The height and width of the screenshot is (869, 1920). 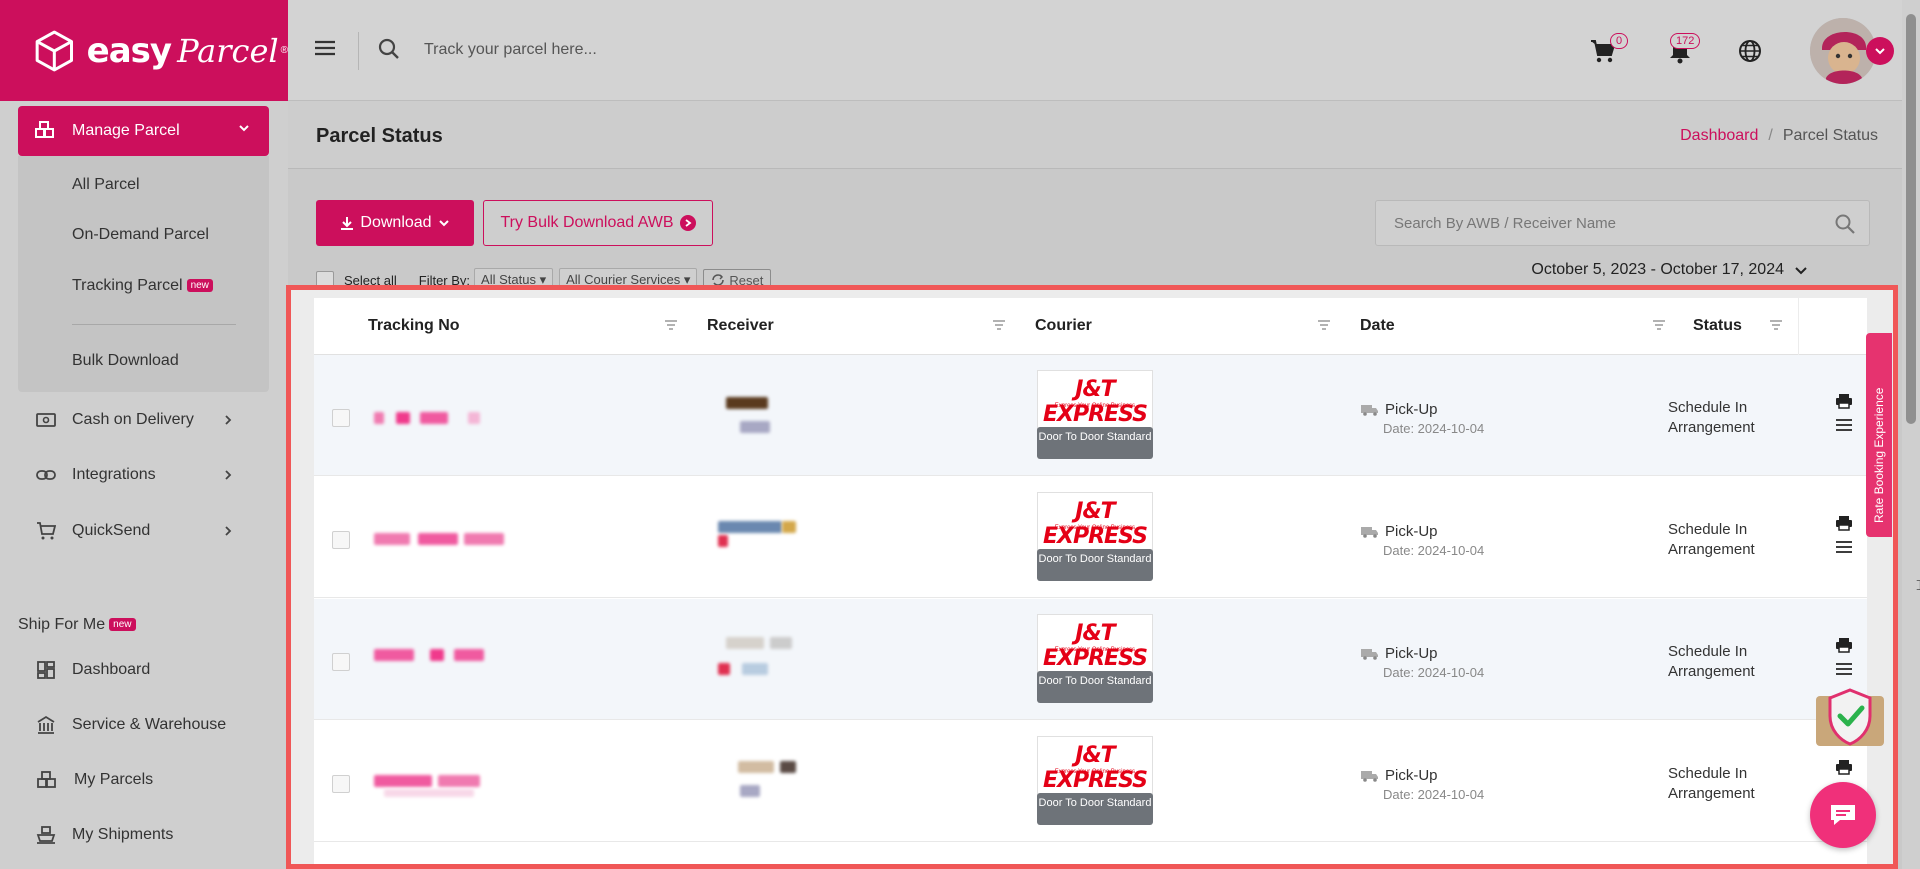 What do you see at coordinates (1717, 326) in the screenshot?
I see `column-status: Status` at bounding box center [1717, 326].